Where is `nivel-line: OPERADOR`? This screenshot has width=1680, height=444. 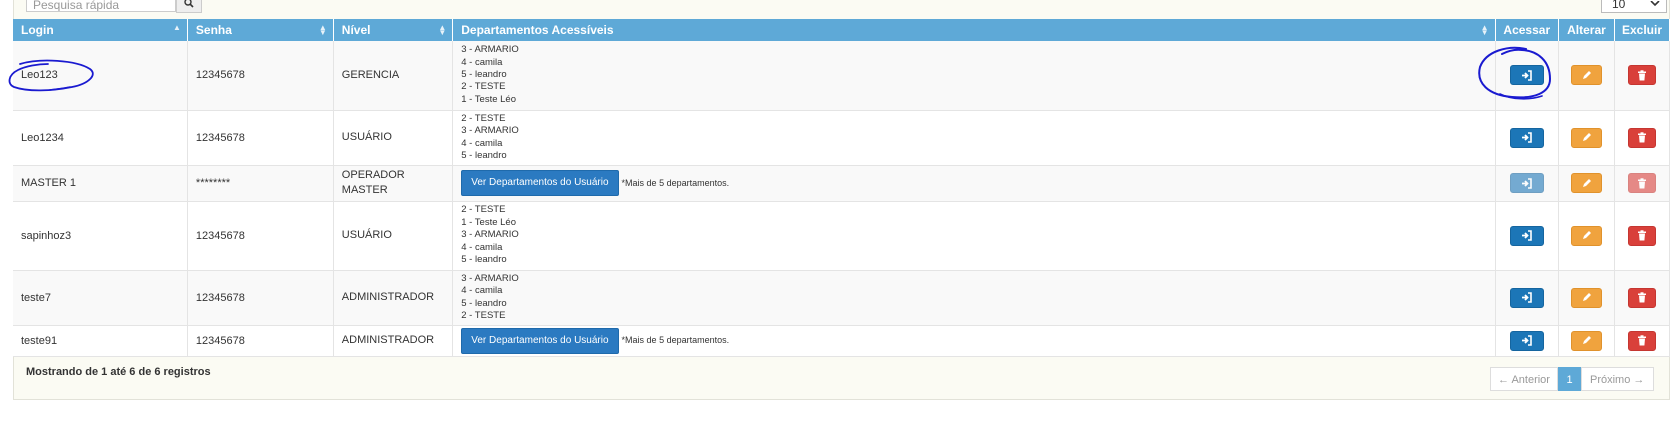
nivel-line: OPERADOR is located at coordinates (373, 175).